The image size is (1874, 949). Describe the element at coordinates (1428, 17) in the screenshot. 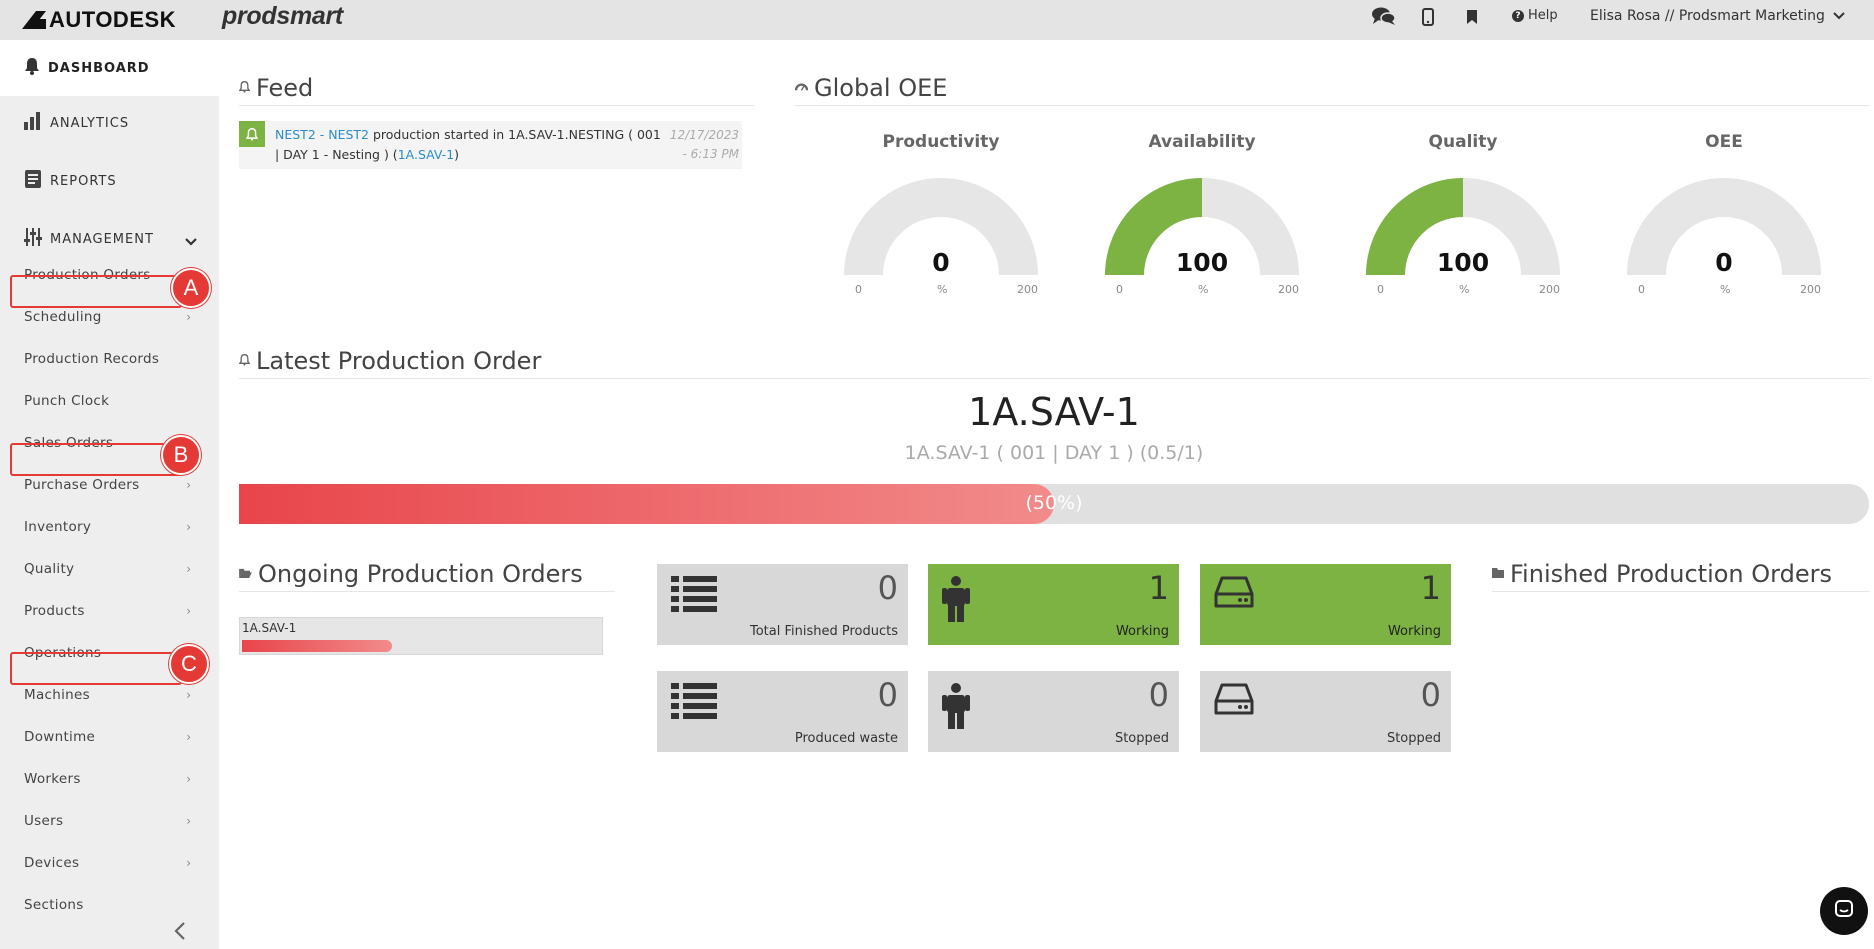

I see `mobile-icon` at that location.